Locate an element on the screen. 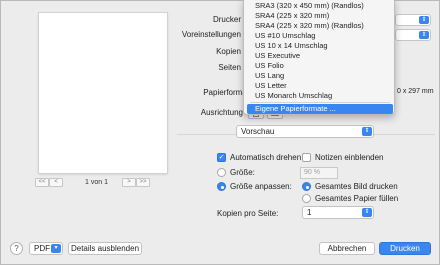  copies-label: Kopien is located at coordinates (228, 51).